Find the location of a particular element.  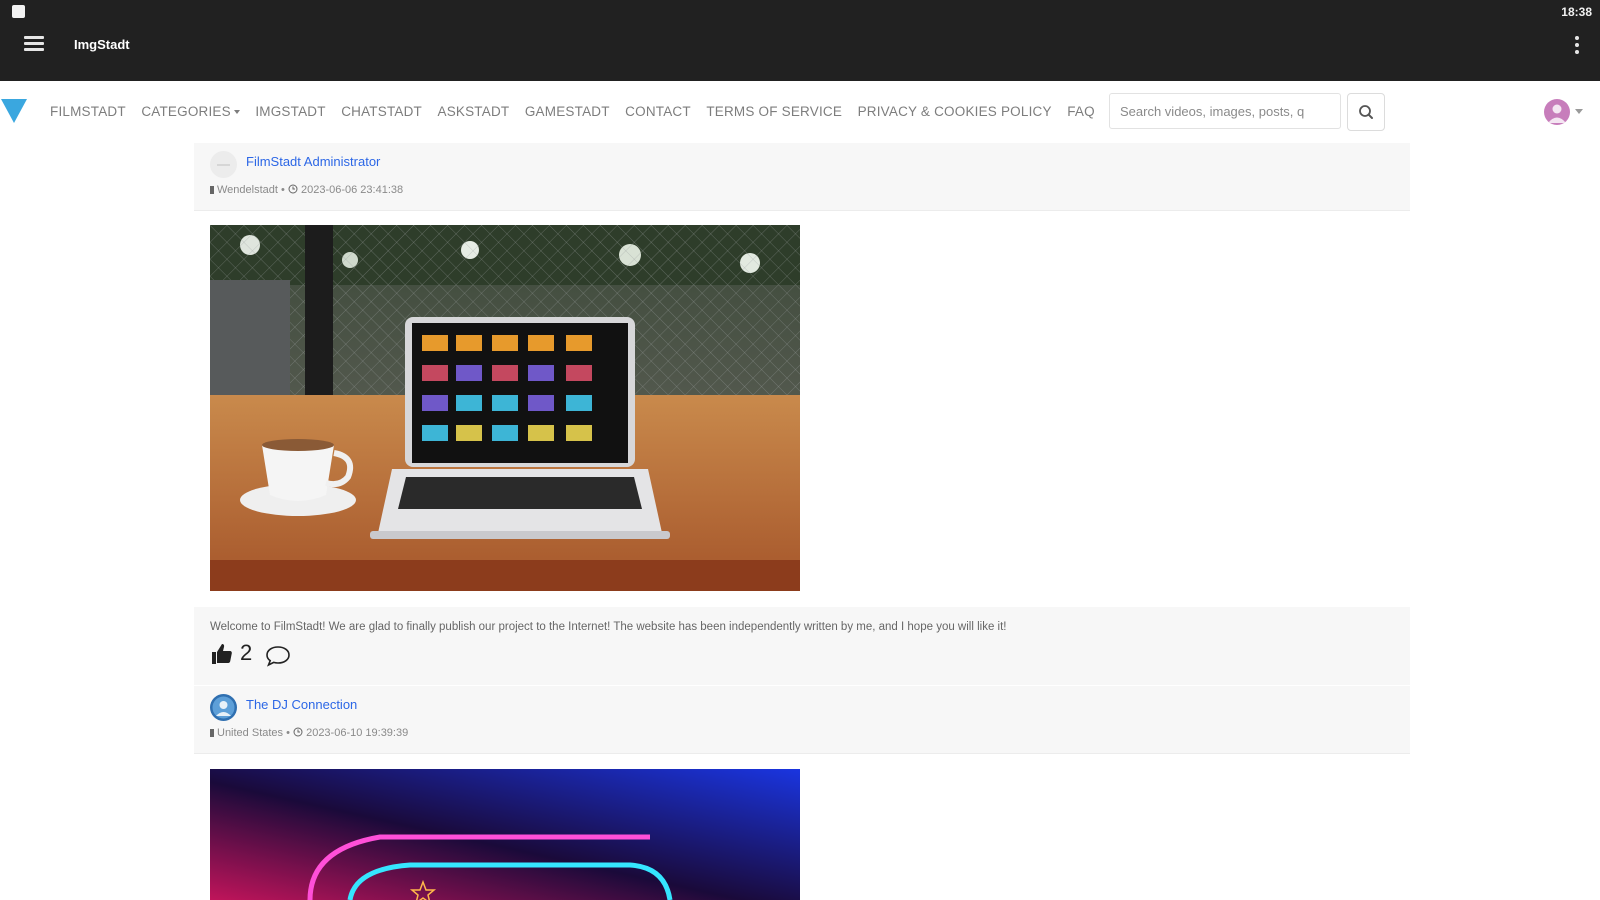

search-icon is located at coordinates (1366, 112).